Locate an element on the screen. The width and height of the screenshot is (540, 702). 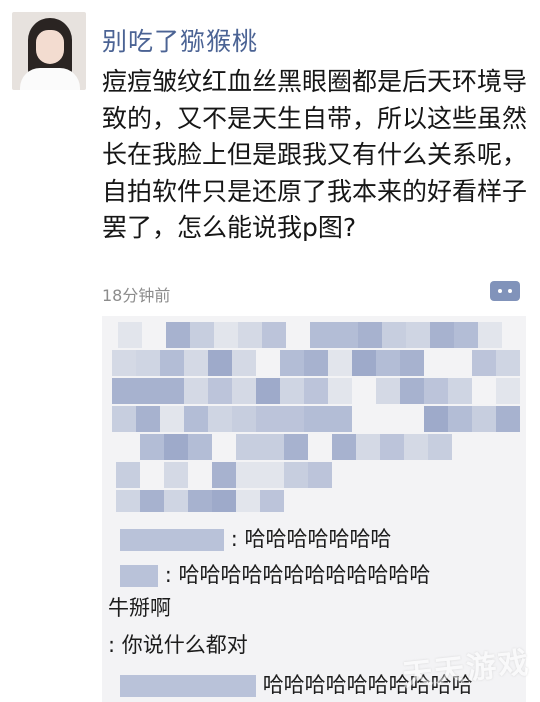
comment-icon-dot is located at coordinates (510, 291).